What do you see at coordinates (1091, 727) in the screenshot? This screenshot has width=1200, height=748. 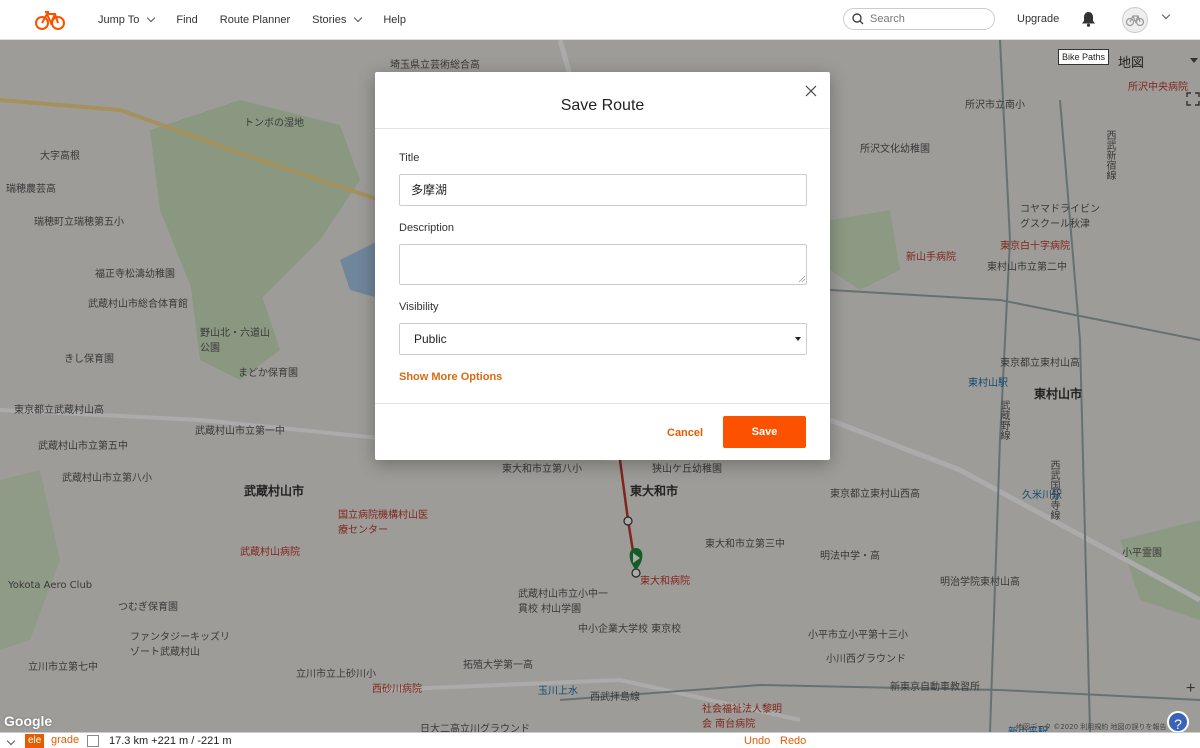 I see `map-attribution: 地図データ ©2020 利用規約 地図の誤りを報告` at bounding box center [1091, 727].